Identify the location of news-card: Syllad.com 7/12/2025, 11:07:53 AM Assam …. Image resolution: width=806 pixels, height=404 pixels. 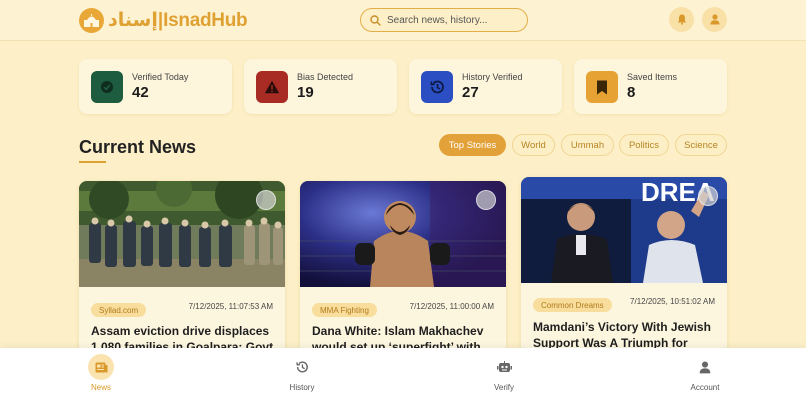
(182, 276).